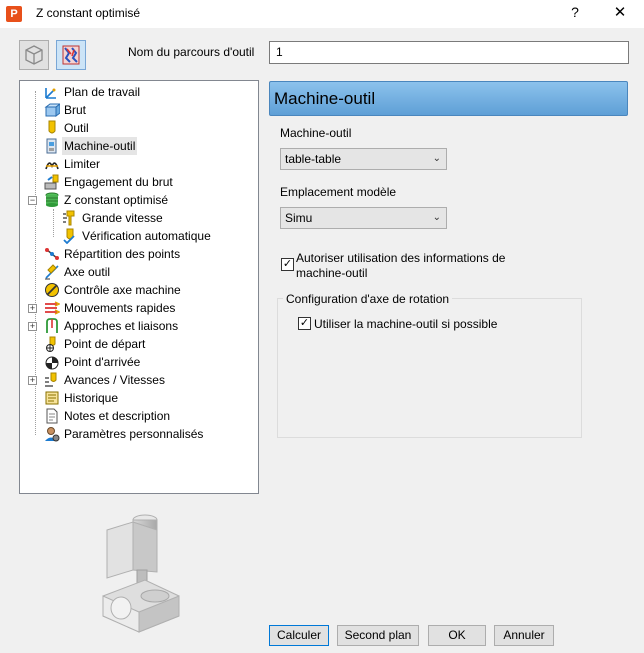  Describe the element at coordinates (287, 264) in the screenshot. I see `allow-machine-checkbox: ✓` at that location.